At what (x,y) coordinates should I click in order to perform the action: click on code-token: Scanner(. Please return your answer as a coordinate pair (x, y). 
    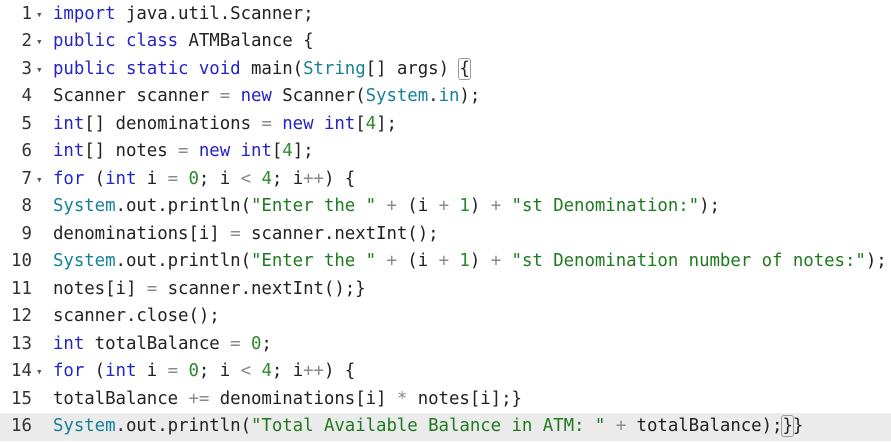
    Looking at the image, I should click on (318, 96).